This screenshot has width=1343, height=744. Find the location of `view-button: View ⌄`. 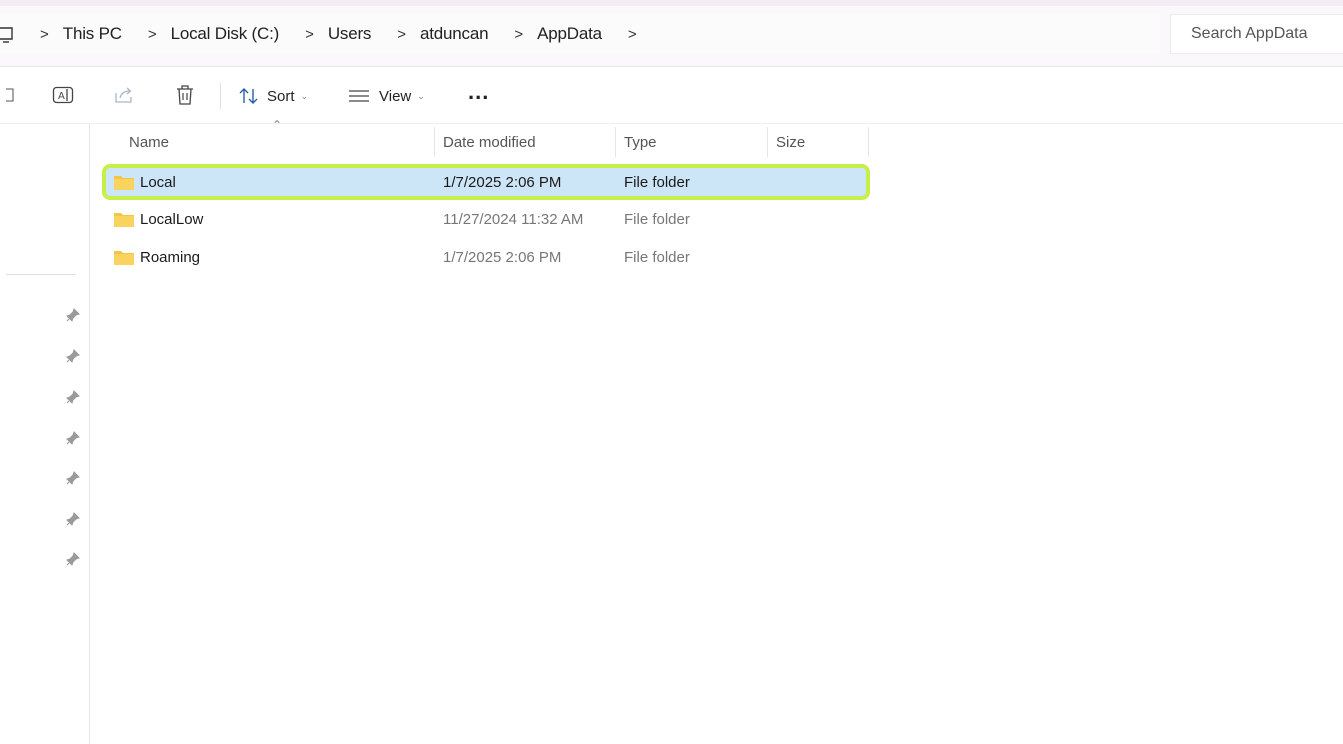

view-button: View ⌄ is located at coordinates (386, 96).